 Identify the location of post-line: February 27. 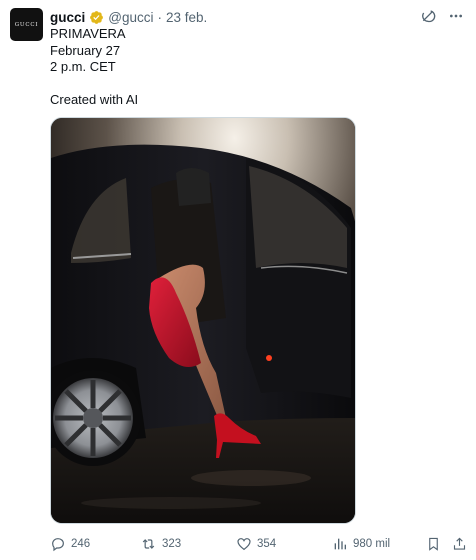
(85, 50).